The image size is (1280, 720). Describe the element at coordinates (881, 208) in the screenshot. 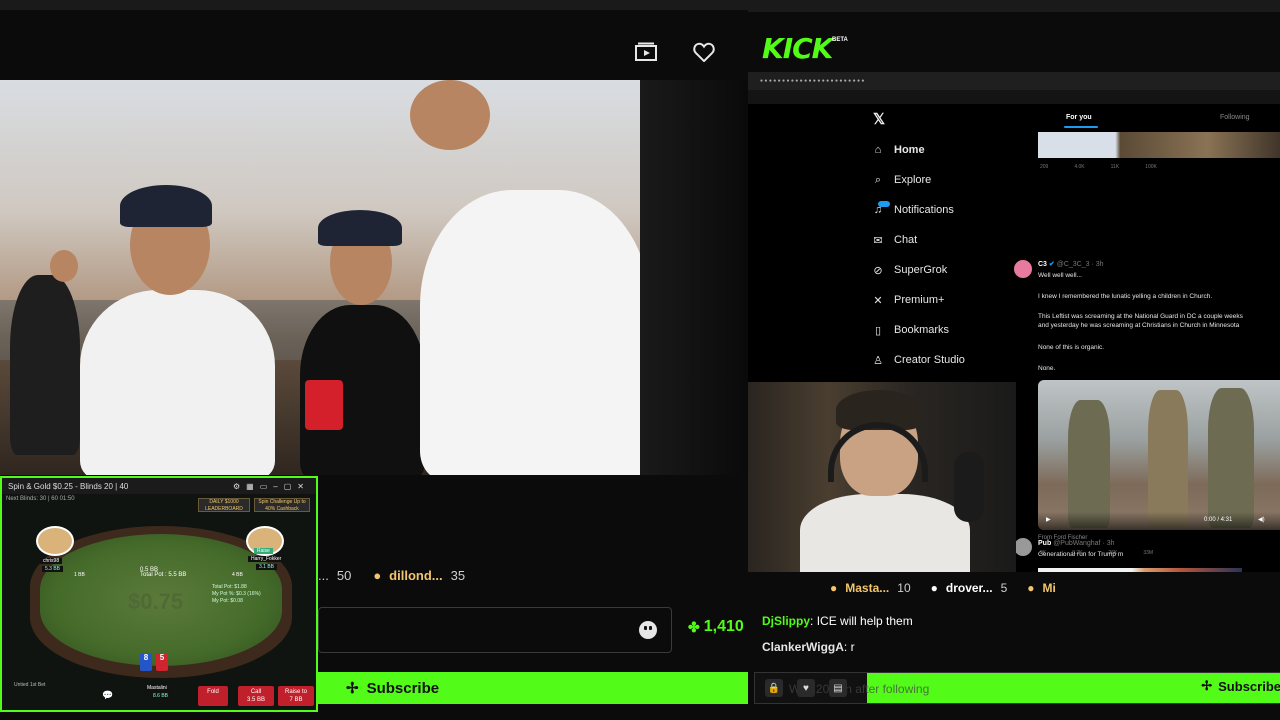

I see `bell-icon: ♫` at that location.